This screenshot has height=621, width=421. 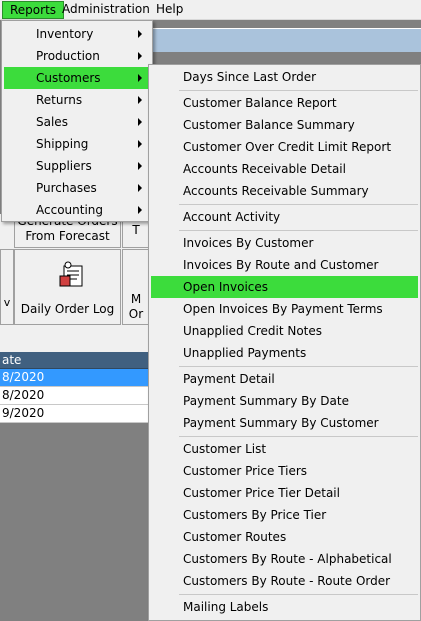 I want to click on menu-item-suppliers: Suppliers, so click(x=77, y=166).